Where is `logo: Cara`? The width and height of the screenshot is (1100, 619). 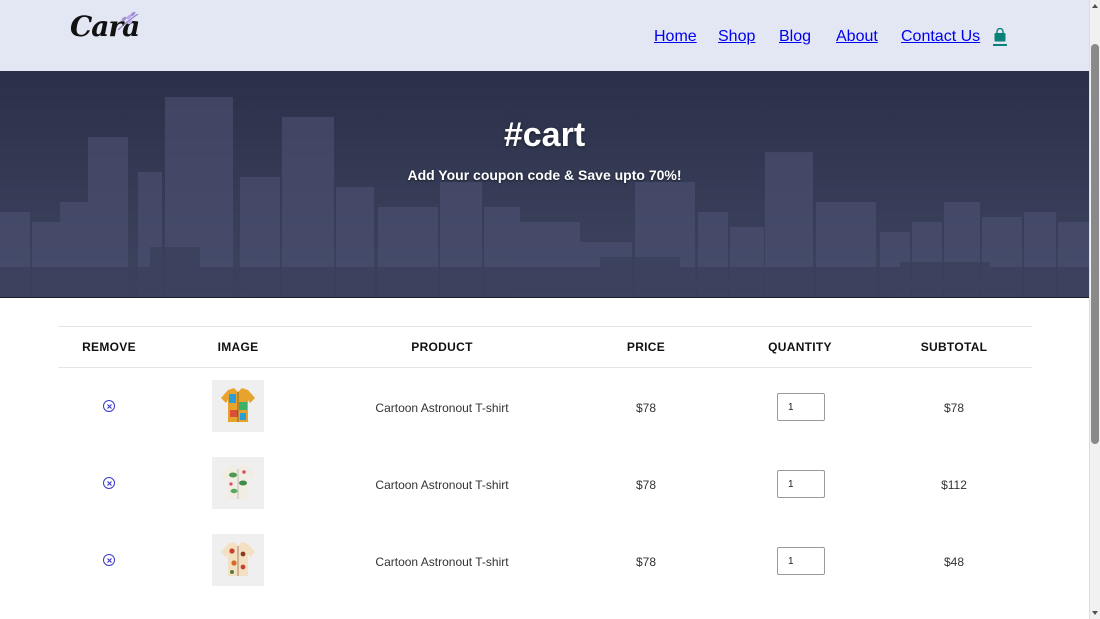 logo: Cara is located at coordinates (110, 28).